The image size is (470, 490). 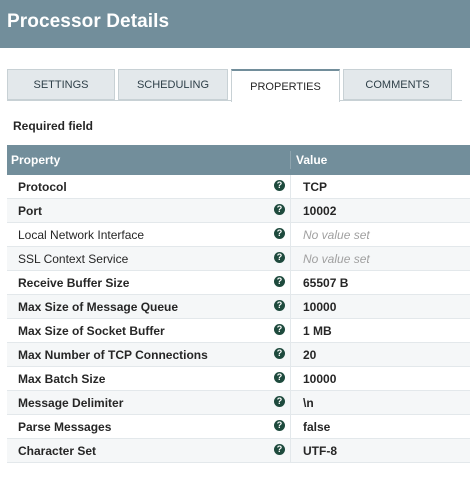 I want to click on property-value: 10002, so click(x=319, y=211).